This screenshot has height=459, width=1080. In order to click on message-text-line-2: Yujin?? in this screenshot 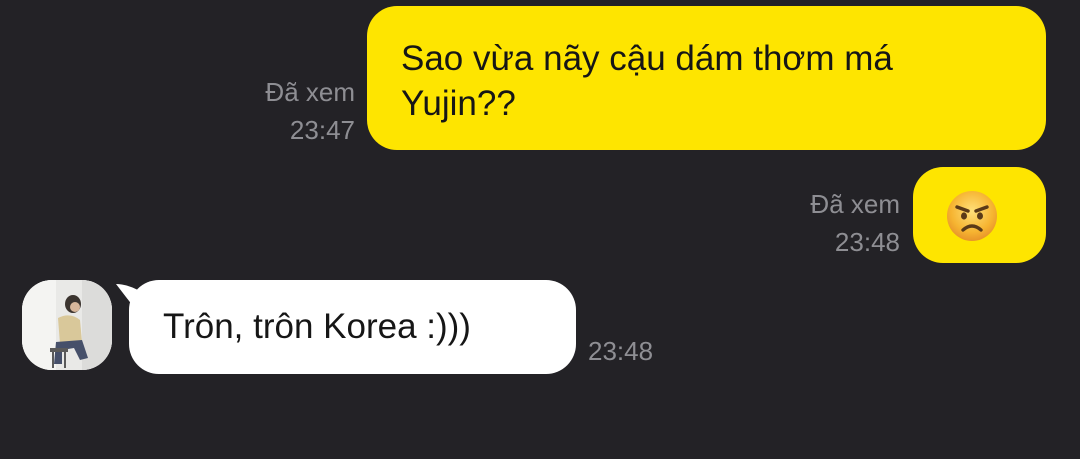, I will do `click(458, 103)`.